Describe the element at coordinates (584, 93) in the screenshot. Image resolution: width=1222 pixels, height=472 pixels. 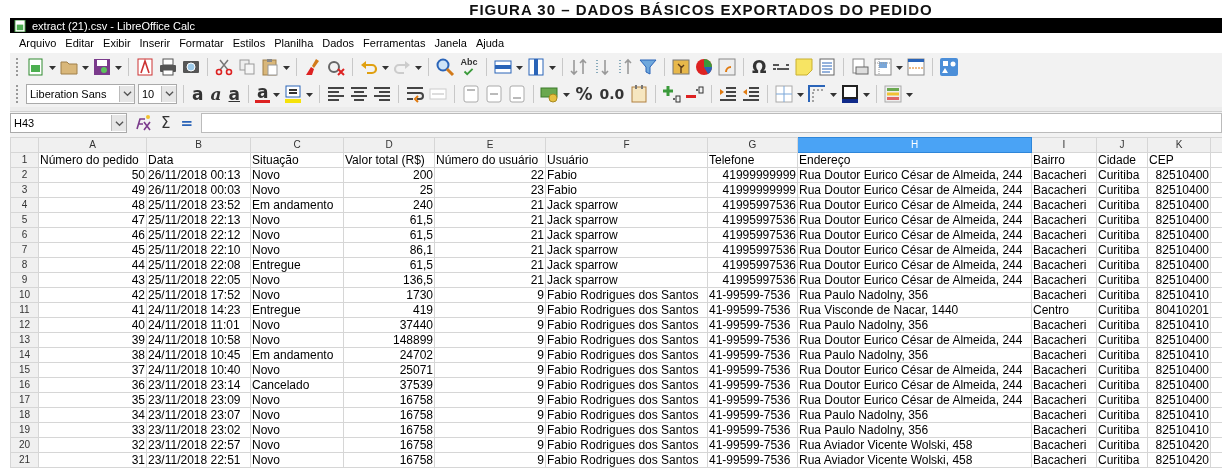
I see `percent-button: %` at that location.